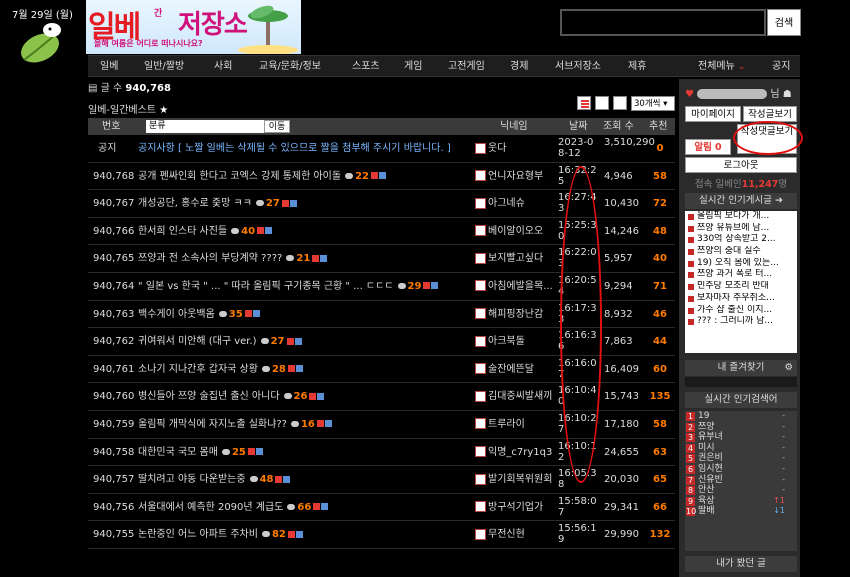 The height and width of the screenshot is (577, 850). Describe the element at coordinates (193, 27) in the screenshot. I see `site-banner-logo: 일베 간 저장소 올해 여름은 어디로 떠나시나요?` at that location.